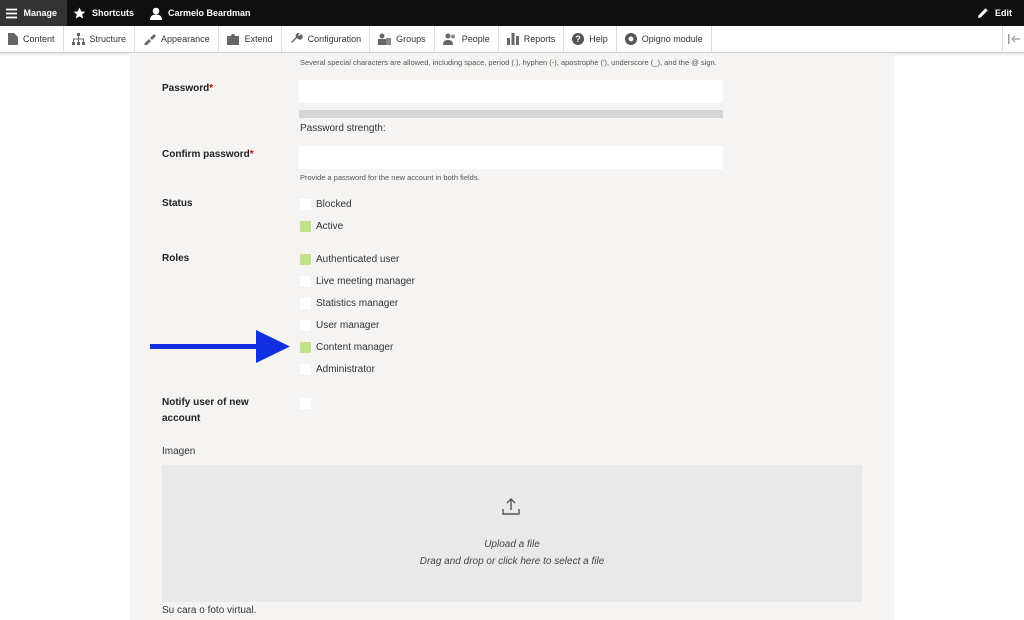 The height and width of the screenshot is (620, 1024). I want to click on role-authenticated-user: Authenticated user, so click(349, 259).